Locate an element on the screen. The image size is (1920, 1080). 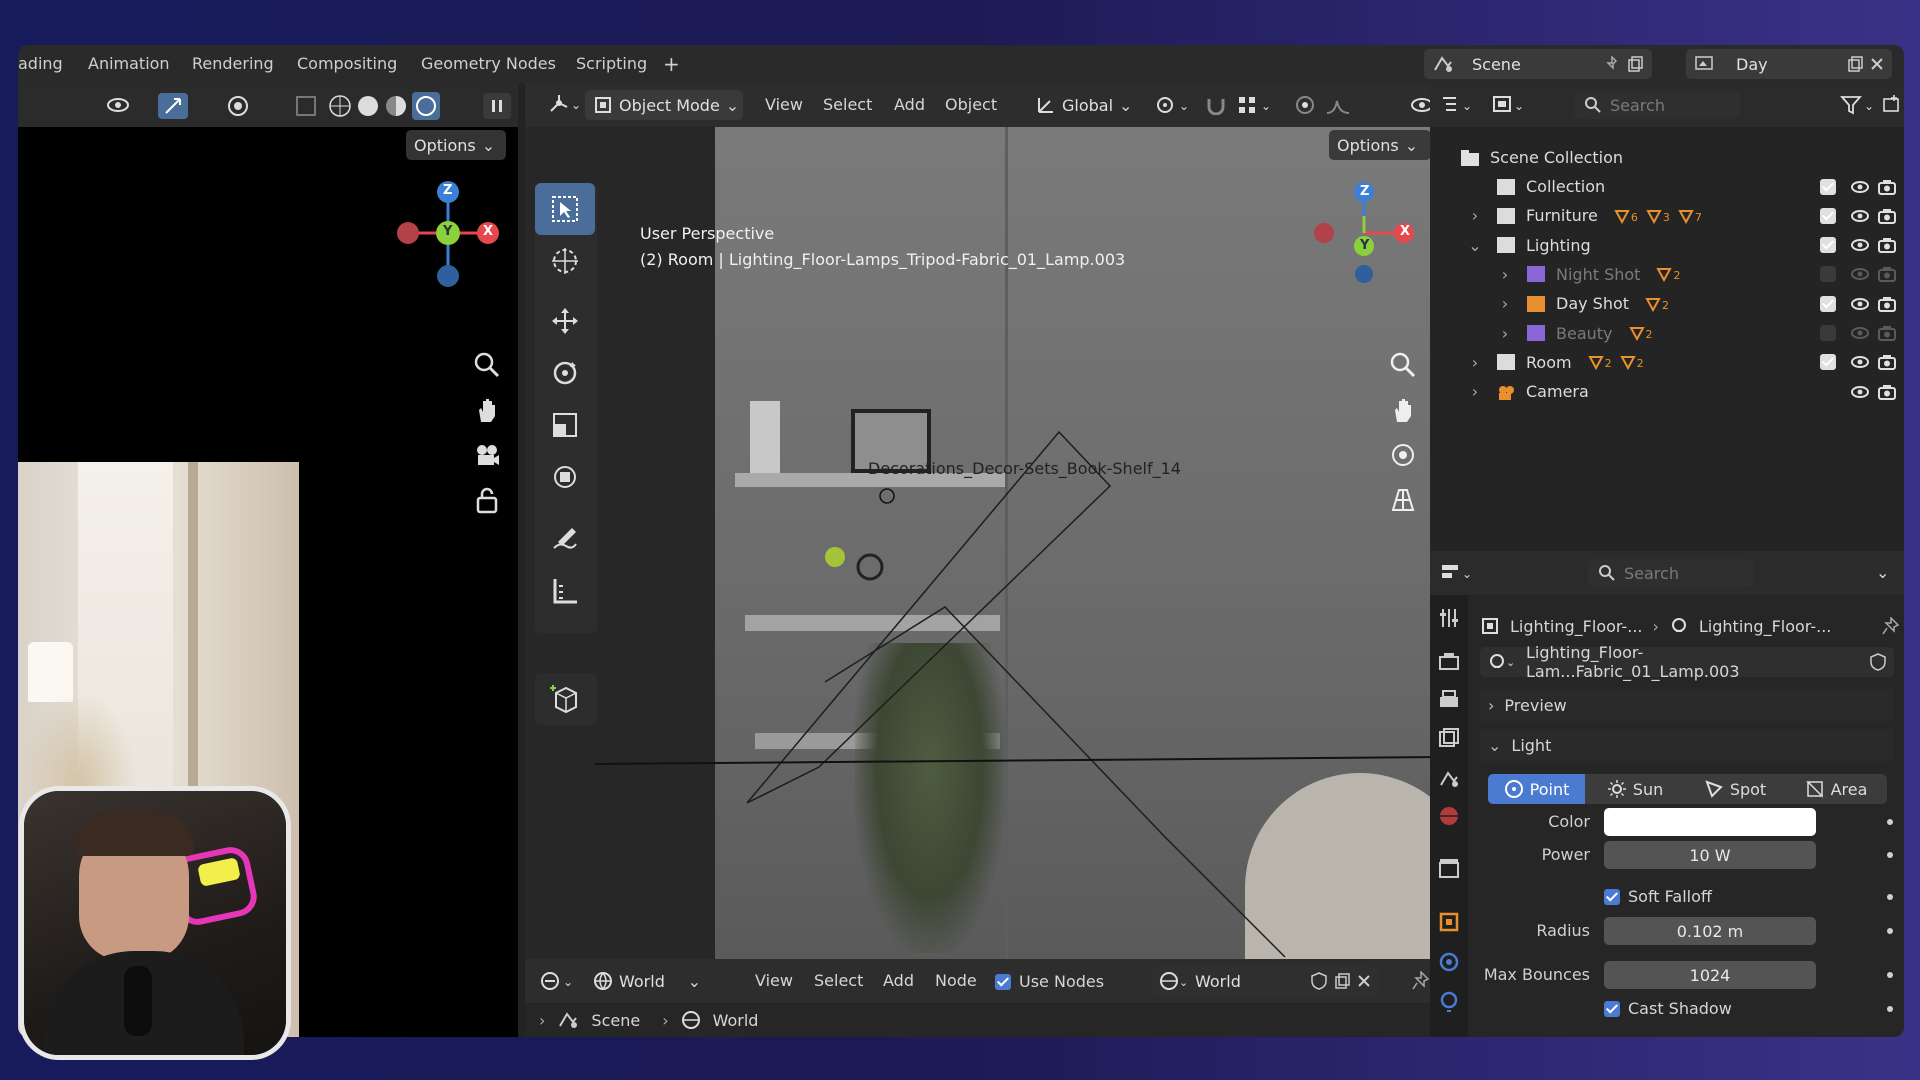
display-mode-icon: ⌄ is located at coordinates (1512, 105).